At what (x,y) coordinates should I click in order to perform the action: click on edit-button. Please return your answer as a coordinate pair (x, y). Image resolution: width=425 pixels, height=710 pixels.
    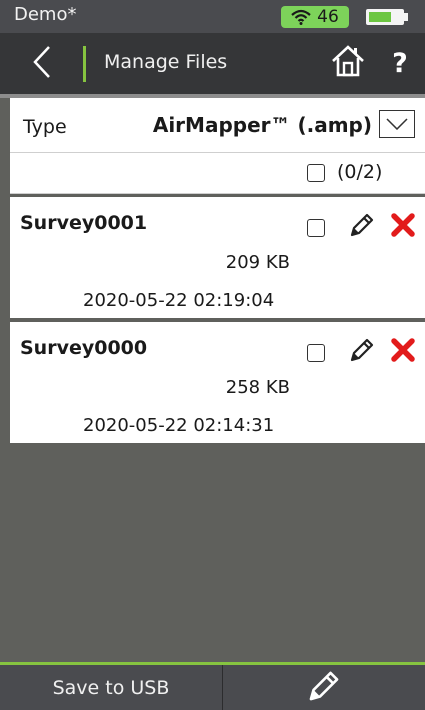
    Looking at the image, I should click on (324, 687).